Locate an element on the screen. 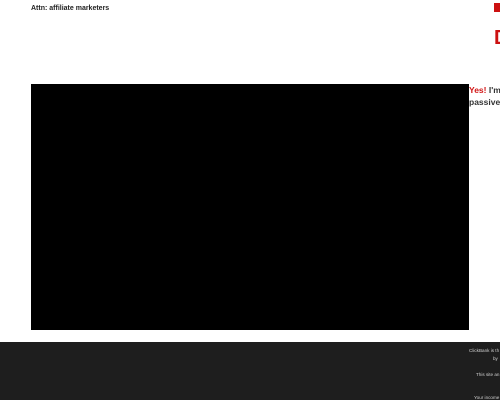 This screenshot has width=500, height=400. side-copy: Yes! I'm n passive i is located at coordinates (484, 96).